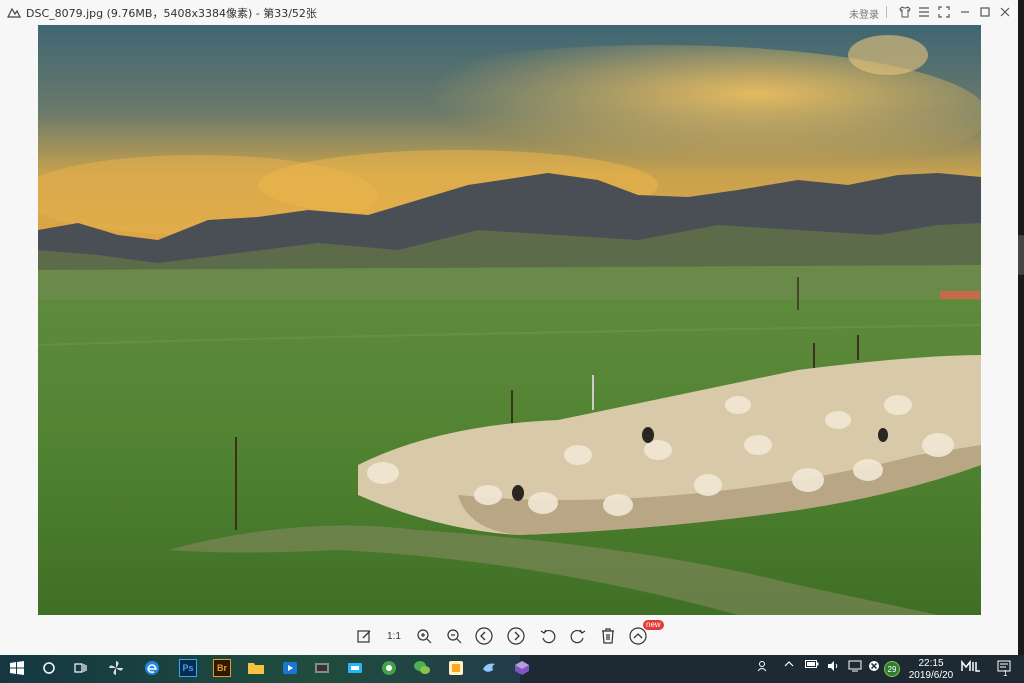 The image size is (1024, 683). Describe the element at coordinates (653, 625) in the screenshot. I see `new-badge: new` at that location.